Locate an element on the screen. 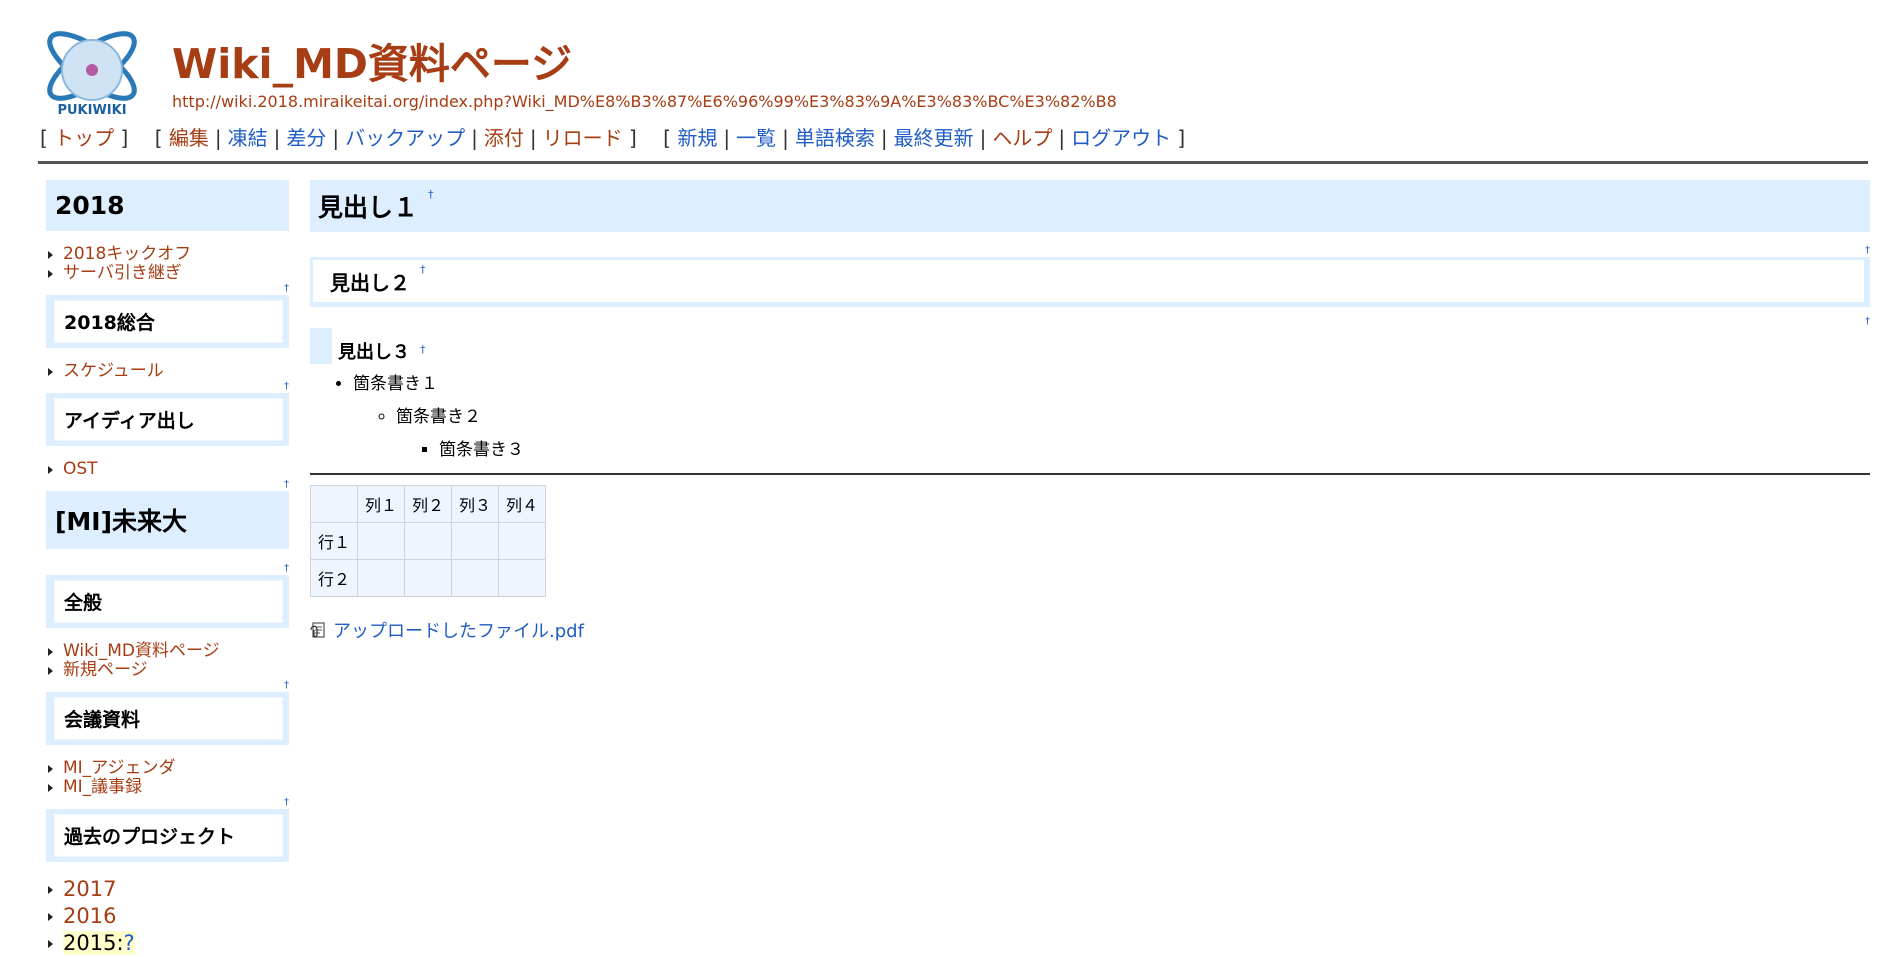 The height and width of the screenshot is (957, 1885). sidebar-link-2016: 2016 is located at coordinates (168, 916).